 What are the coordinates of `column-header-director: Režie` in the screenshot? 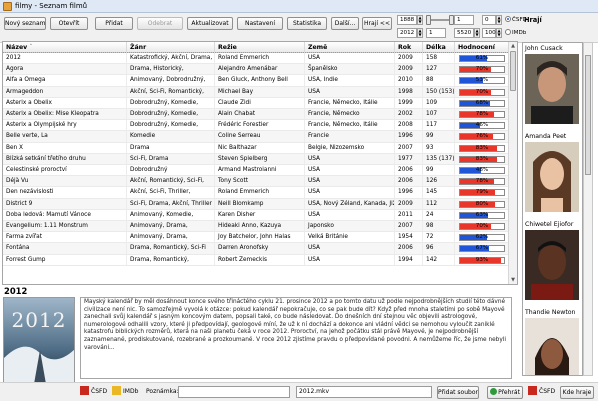 It's located at (260, 47).